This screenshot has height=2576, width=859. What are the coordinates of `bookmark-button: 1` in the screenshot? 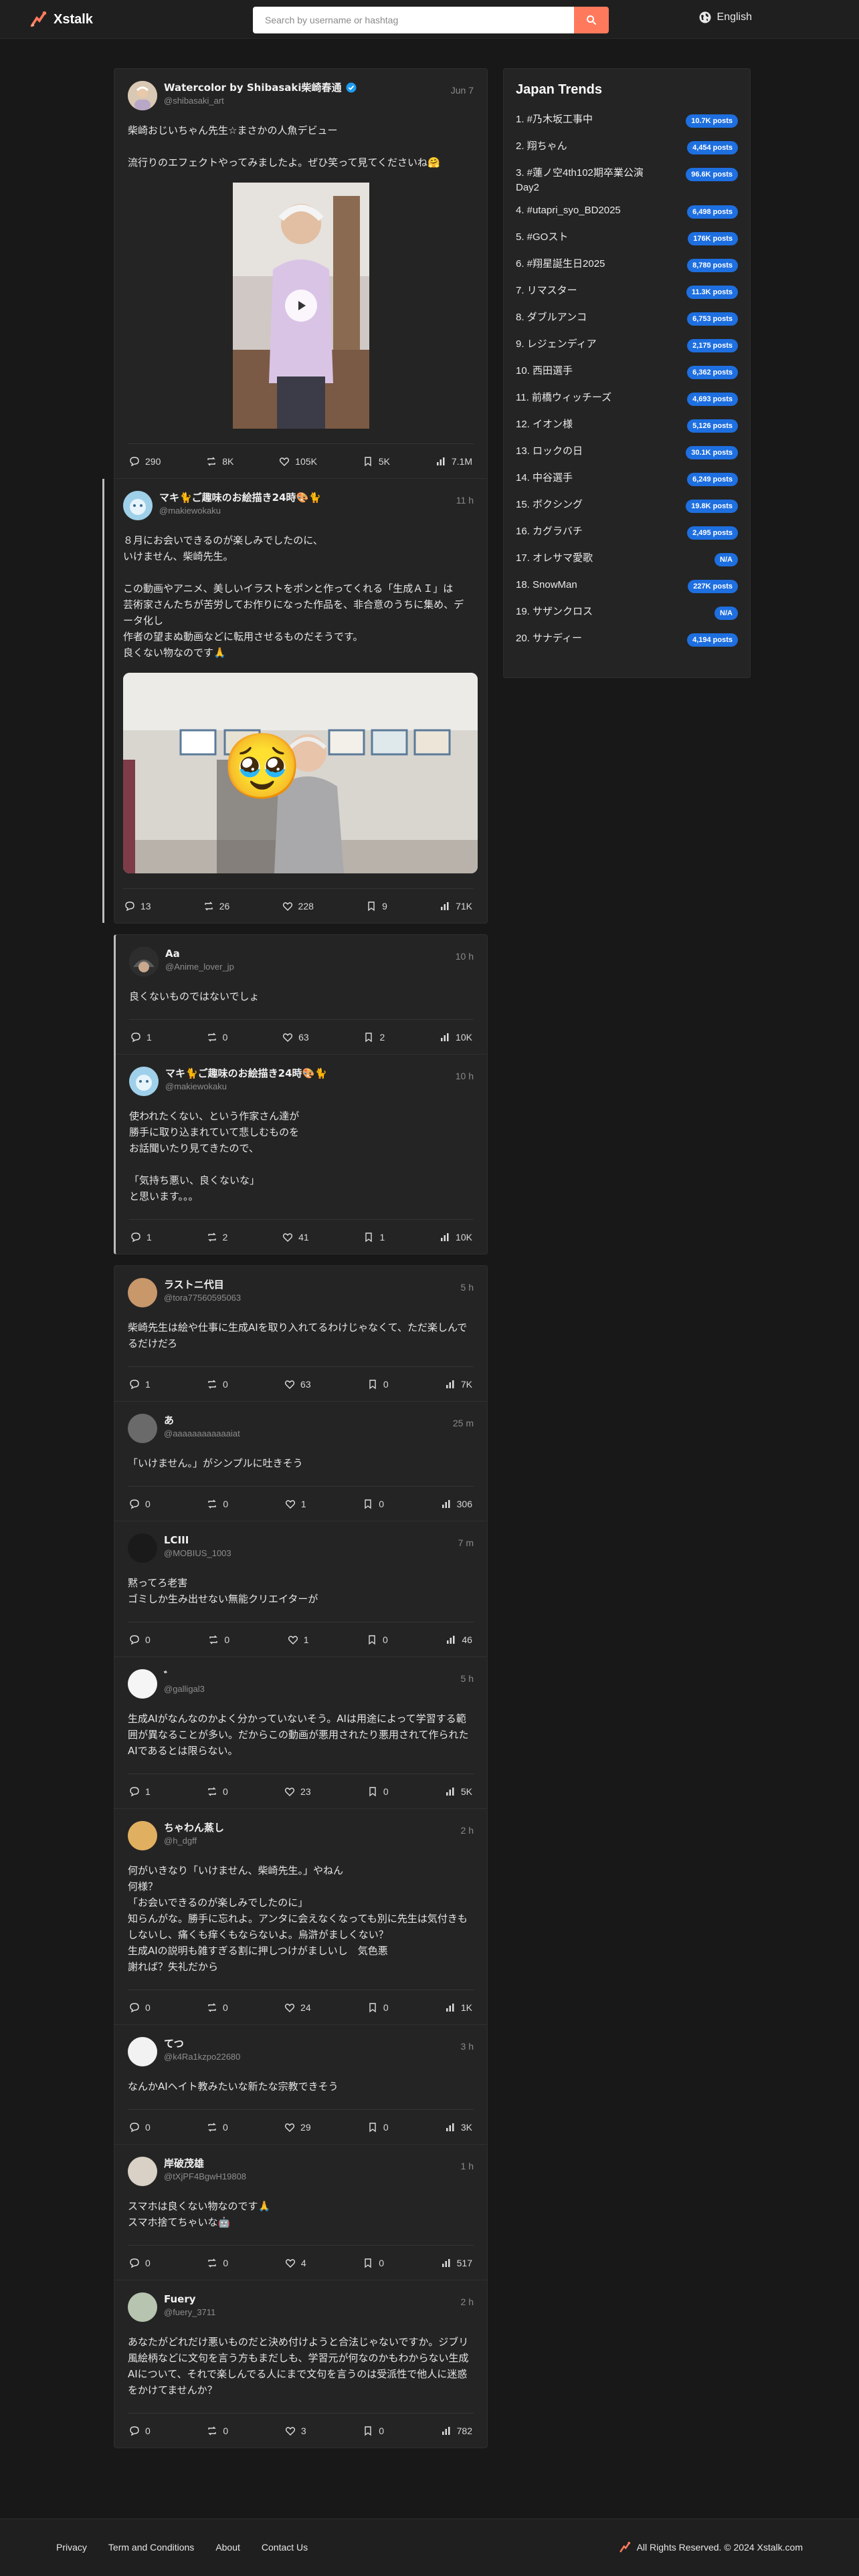 It's located at (374, 1237).